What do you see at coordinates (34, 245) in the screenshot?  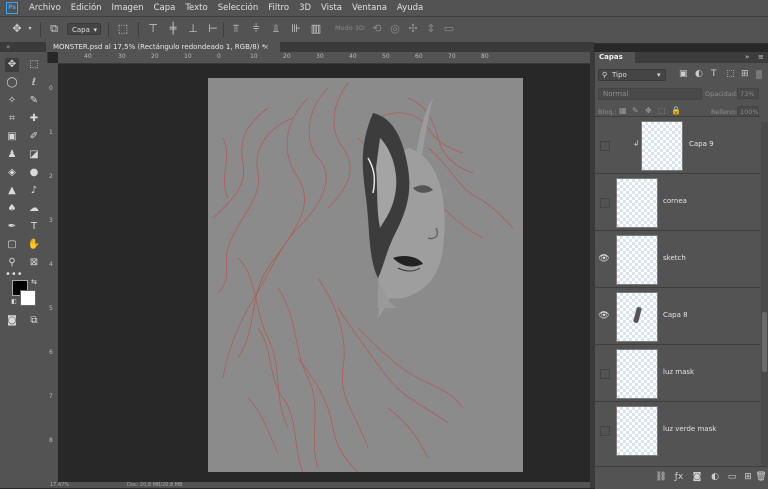 I see `hand-tool-icon: ✋` at bounding box center [34, 245].